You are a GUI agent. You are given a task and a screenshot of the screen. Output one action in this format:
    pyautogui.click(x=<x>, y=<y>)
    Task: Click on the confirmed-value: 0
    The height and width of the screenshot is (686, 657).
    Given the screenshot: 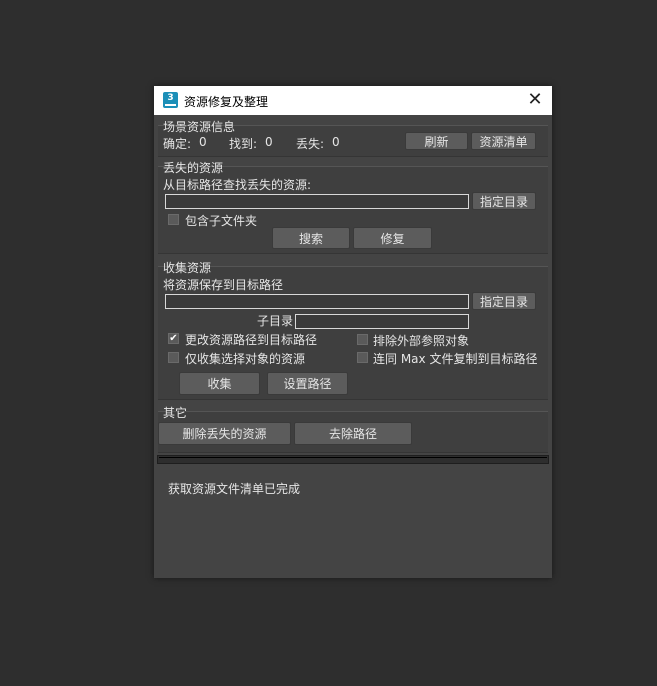 What is the action you would take?
    pyautogui.click(x=203, y=142)
    